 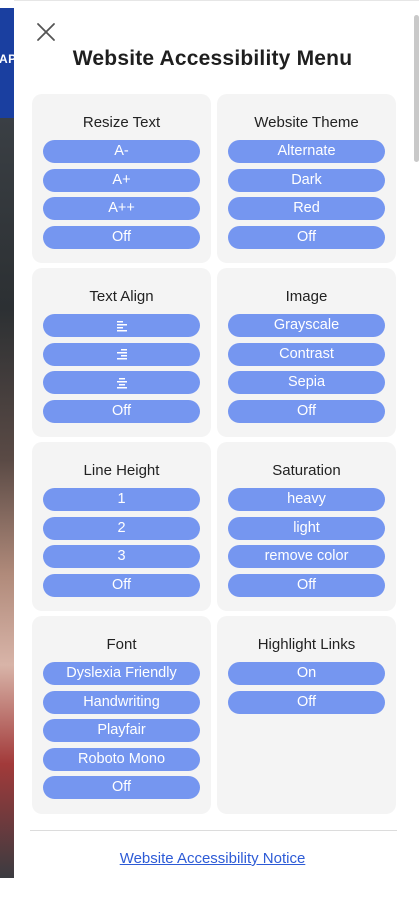 I want to click on close-button, so click(x=46, y=32).